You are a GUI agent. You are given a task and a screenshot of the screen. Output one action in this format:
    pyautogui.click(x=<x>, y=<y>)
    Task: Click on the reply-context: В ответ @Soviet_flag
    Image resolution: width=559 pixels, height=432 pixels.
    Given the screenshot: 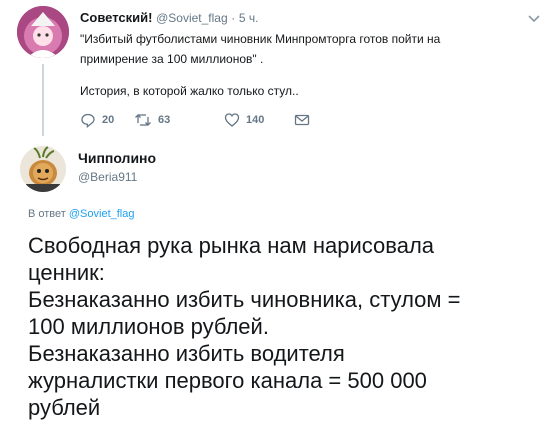 What is the action you would take?
    pyautogui.click(x=81, y=214)
    